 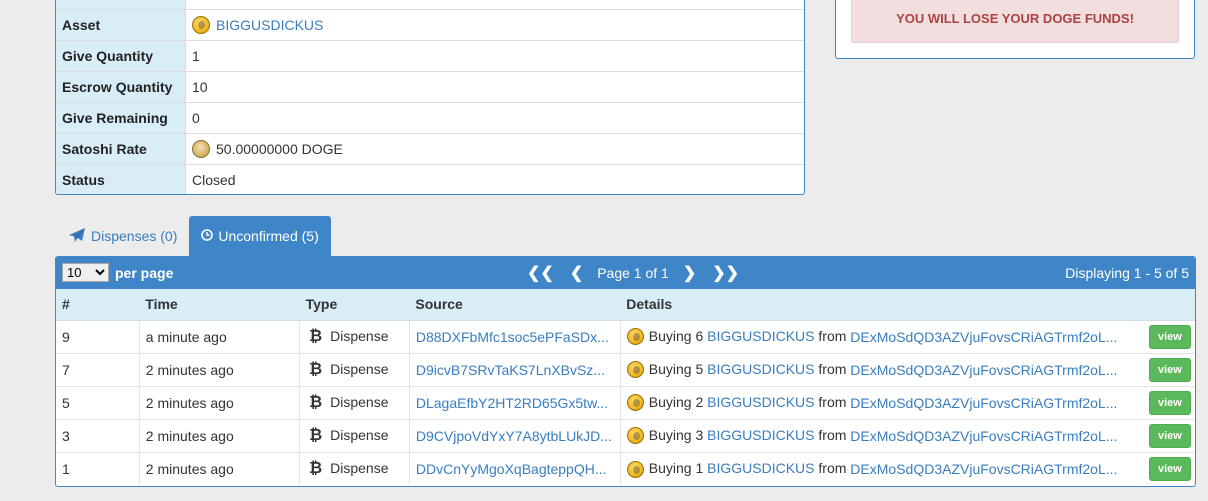 I want to click on col-header-type: Type, so click(x=354, y=305).